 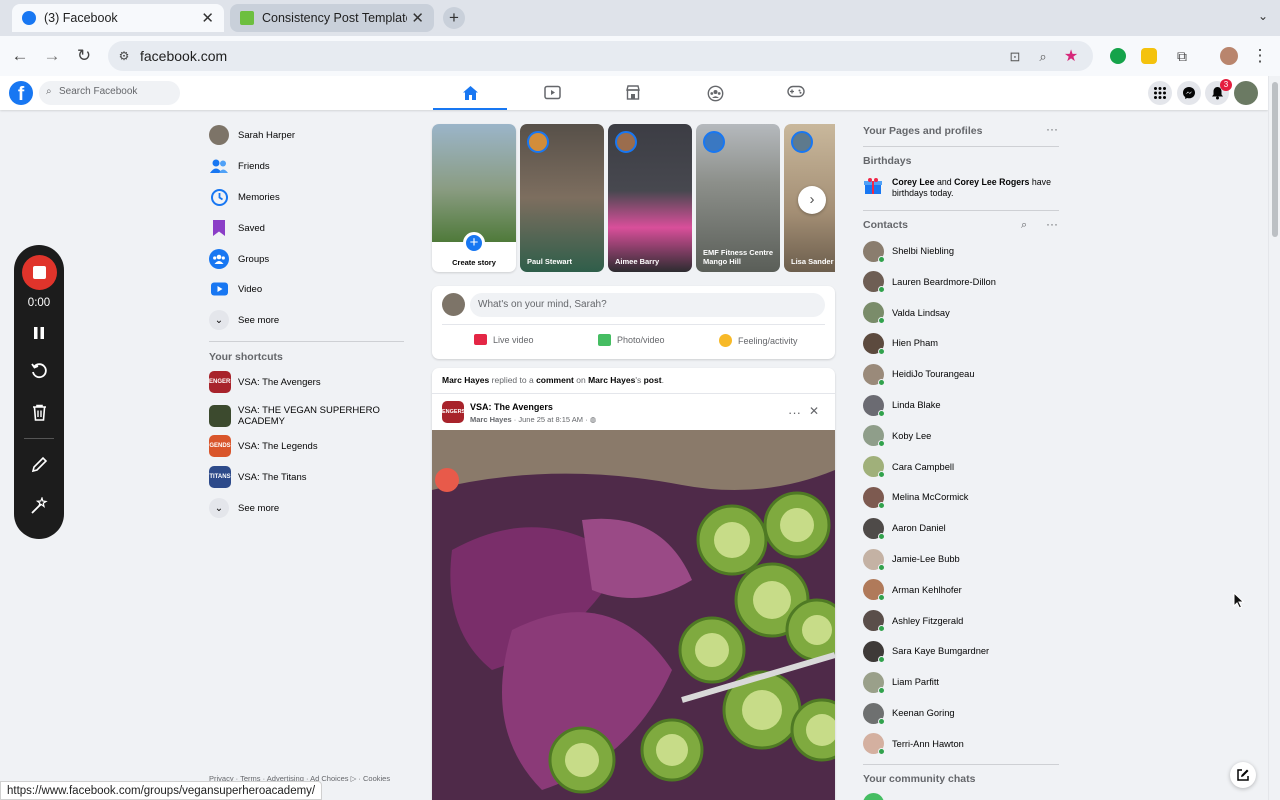 What do you see at coordinates (21, 93) in the screenshot?
I see `facebook-logo-icon: f` at bounding box center [21, 93].